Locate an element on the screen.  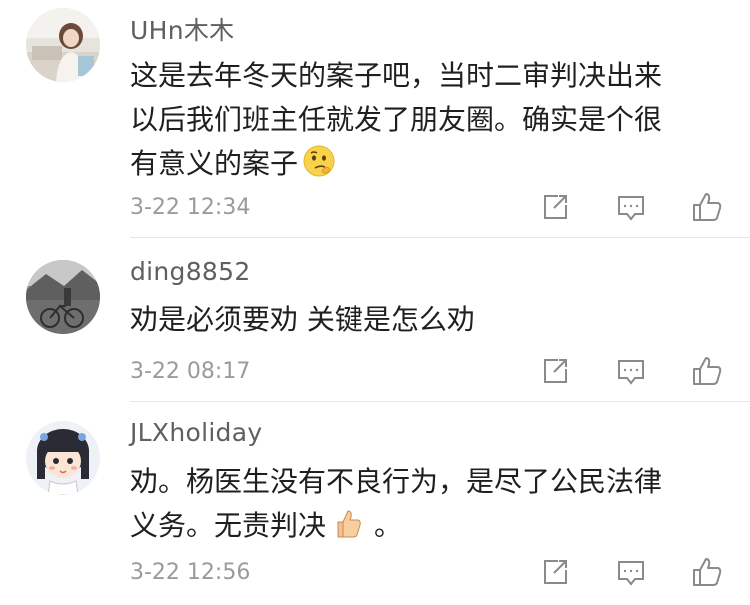
comment-text: 劝是必须要劝 关键是怎么劝 is located at coordinates (420, 320).